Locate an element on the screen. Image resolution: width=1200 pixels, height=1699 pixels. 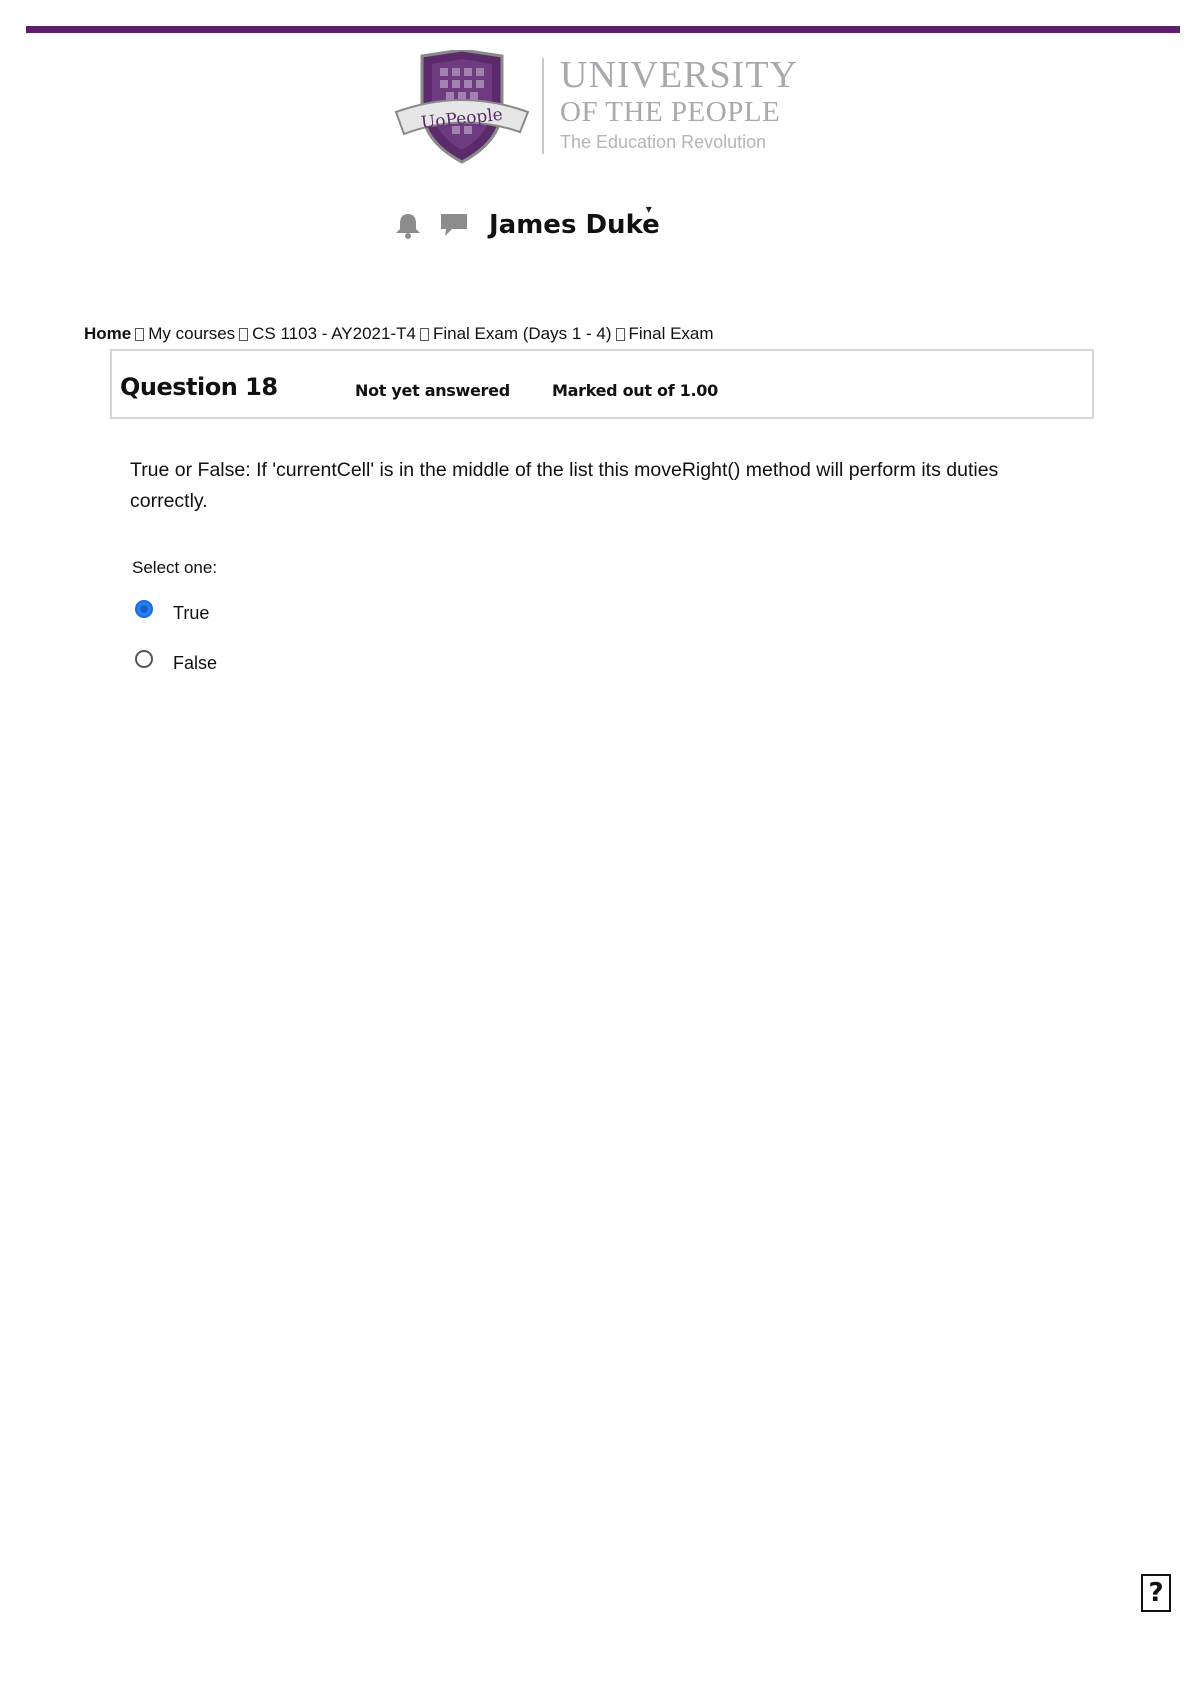
logo-tagline: The Education Revolution is located at coordinates (663, 142).